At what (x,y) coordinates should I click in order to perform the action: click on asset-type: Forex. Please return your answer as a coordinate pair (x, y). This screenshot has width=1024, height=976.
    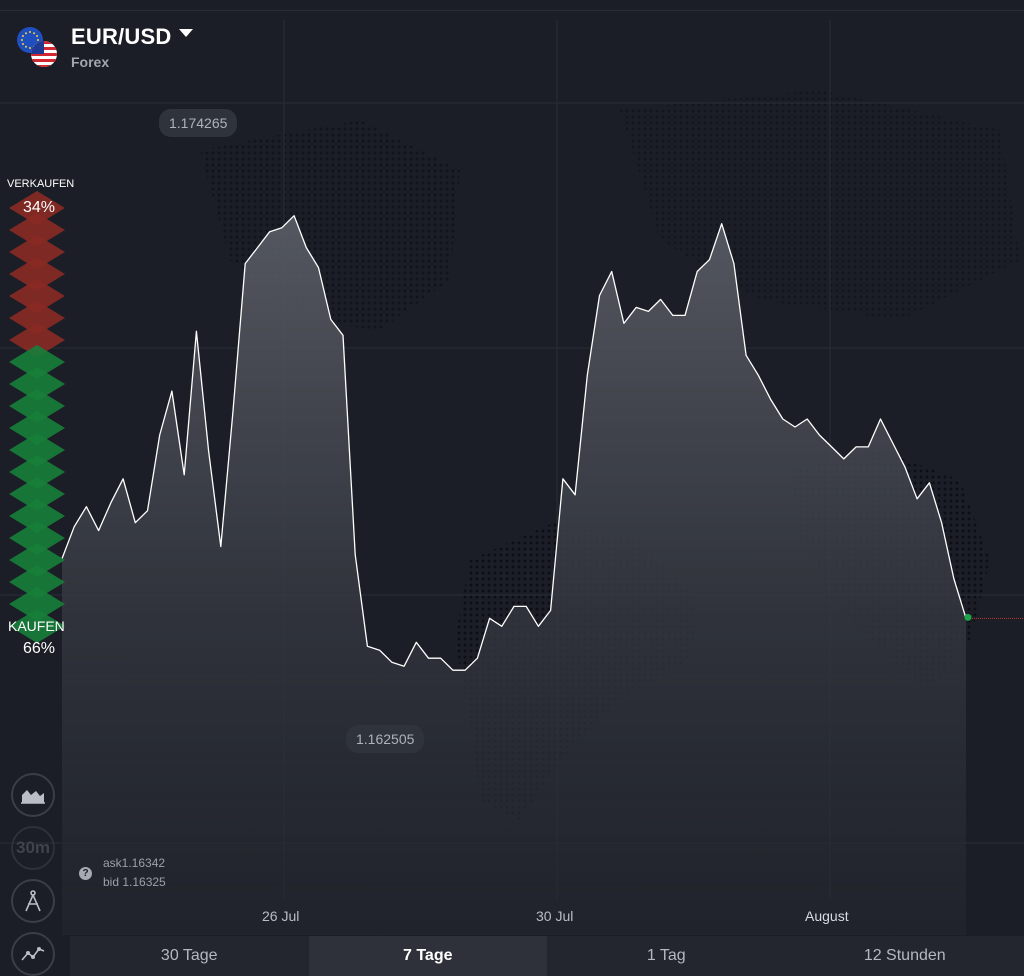
    Looking at the image, I should click on (90, 62).